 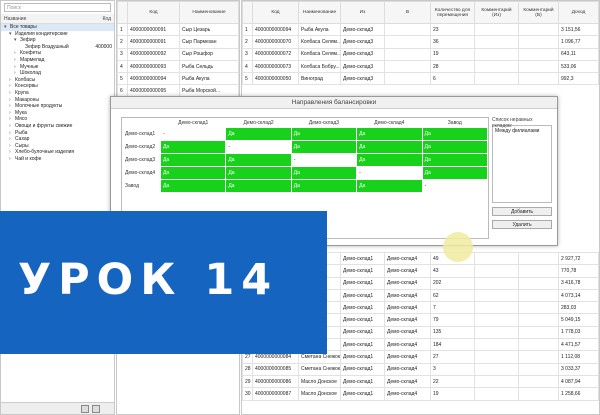 I want to click on tree-item: › Мармелад, so click(x=57, y=60).